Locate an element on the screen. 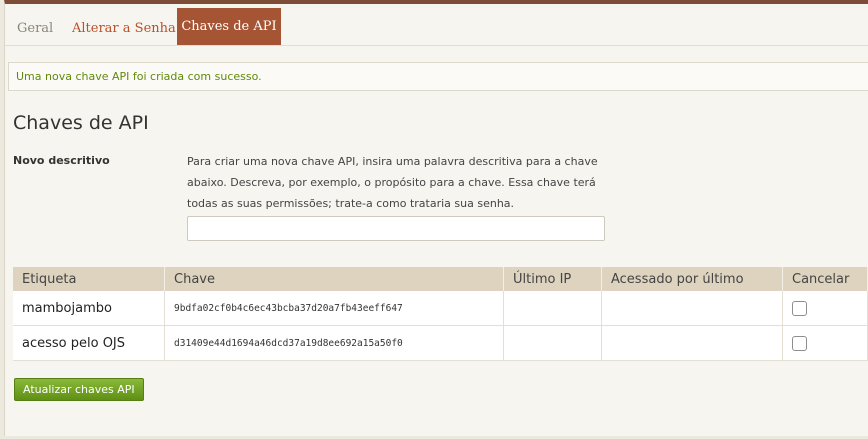  tab-bar: Geral Alterar a Senha Chaves de API is located at coordinates (436, 25).